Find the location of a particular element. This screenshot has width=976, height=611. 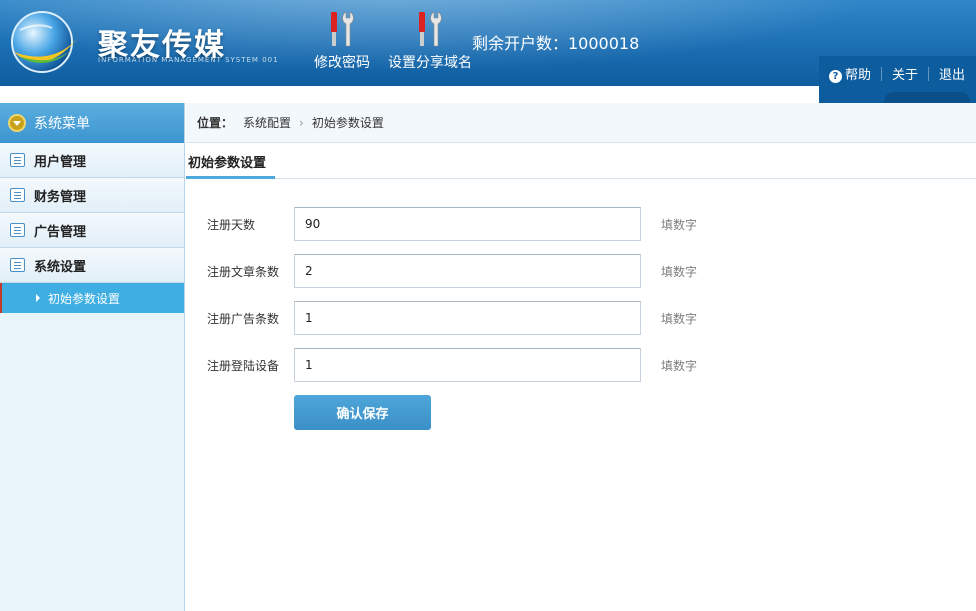

top-nav: ? 帮助 关于 退出 is located at coordinates (897, 73).